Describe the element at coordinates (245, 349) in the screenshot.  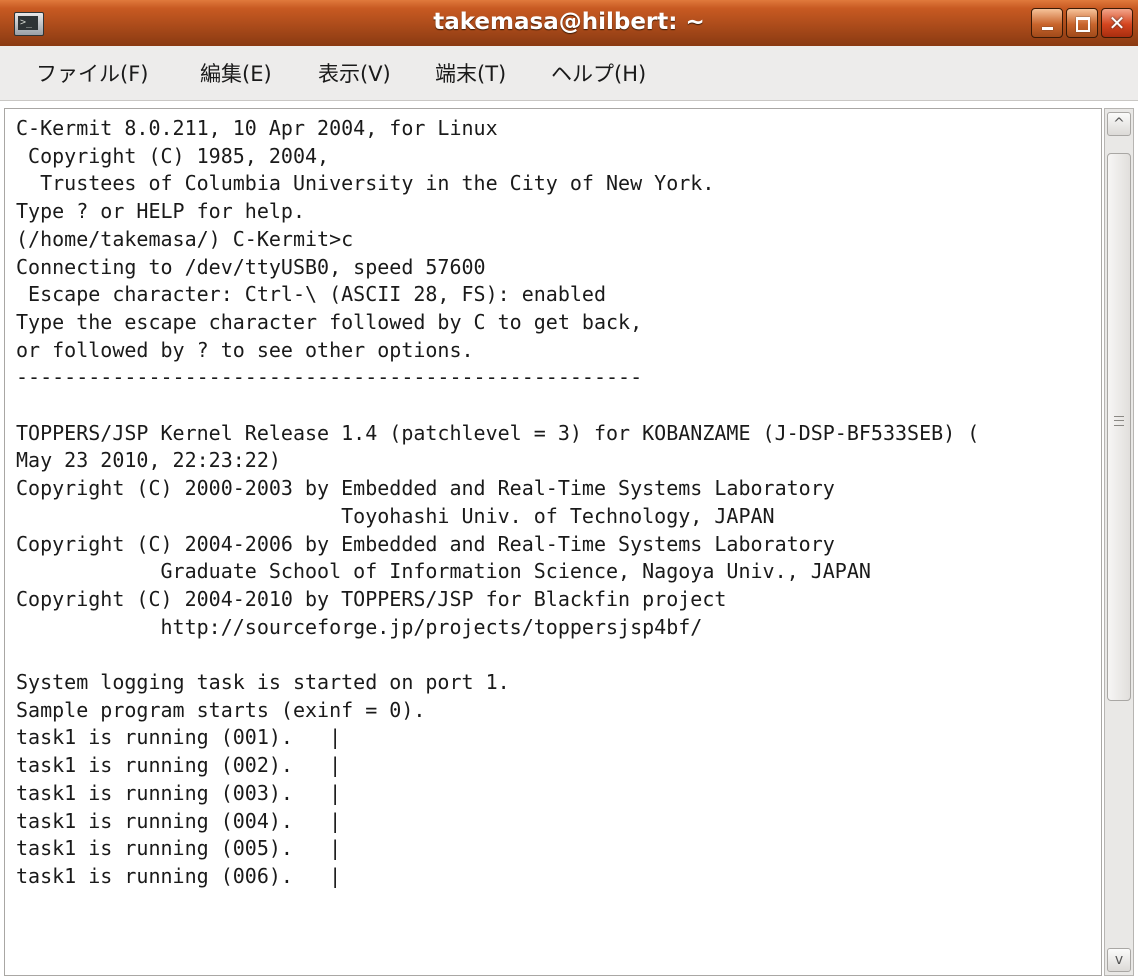
I see `terminal-line: or followed by ? to see other options.` at that location.